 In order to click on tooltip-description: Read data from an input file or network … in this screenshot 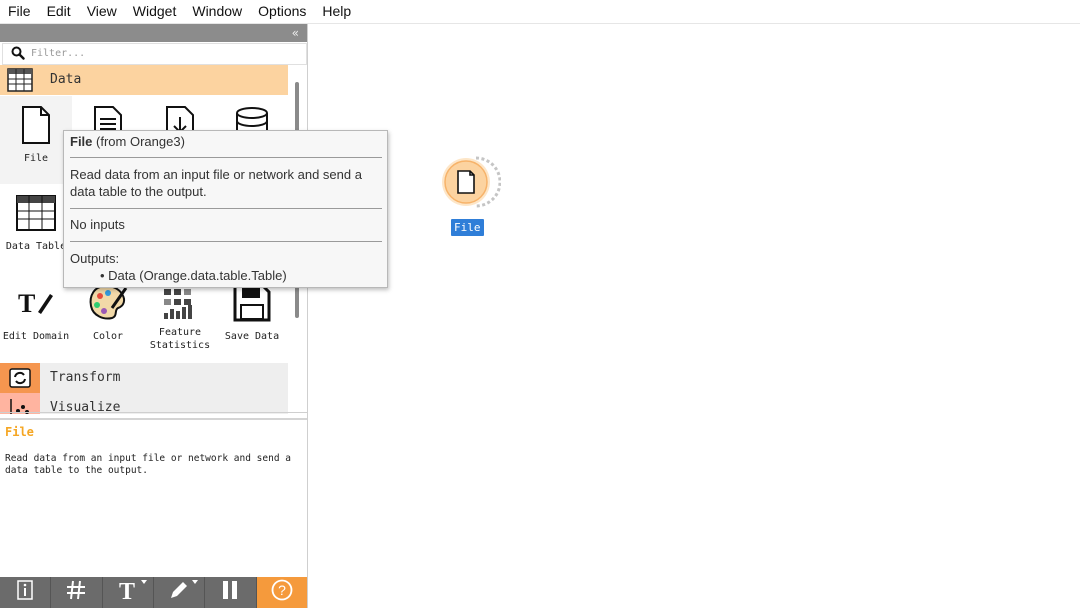, I will do `click(216, 183)`.